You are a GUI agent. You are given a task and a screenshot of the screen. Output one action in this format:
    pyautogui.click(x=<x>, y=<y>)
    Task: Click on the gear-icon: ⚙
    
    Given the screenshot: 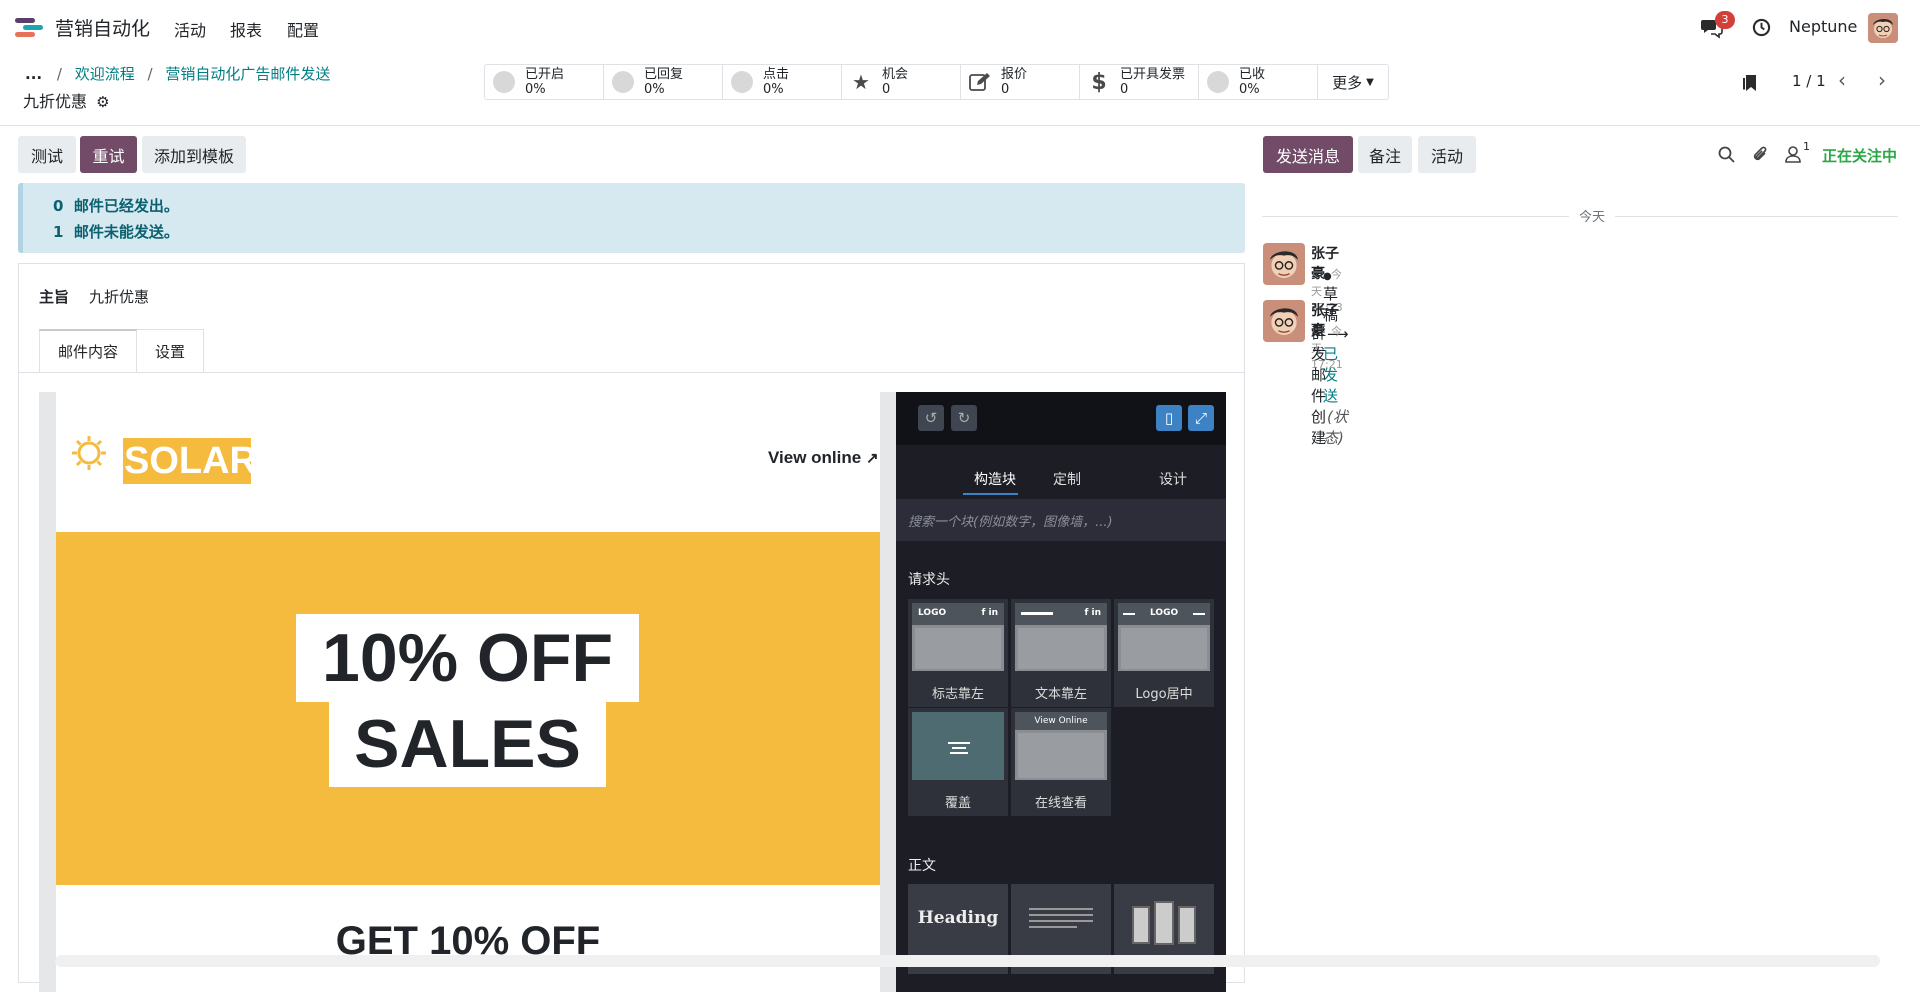 What is the action you would take?
    pyautogui.click(x=102, y=102)
    